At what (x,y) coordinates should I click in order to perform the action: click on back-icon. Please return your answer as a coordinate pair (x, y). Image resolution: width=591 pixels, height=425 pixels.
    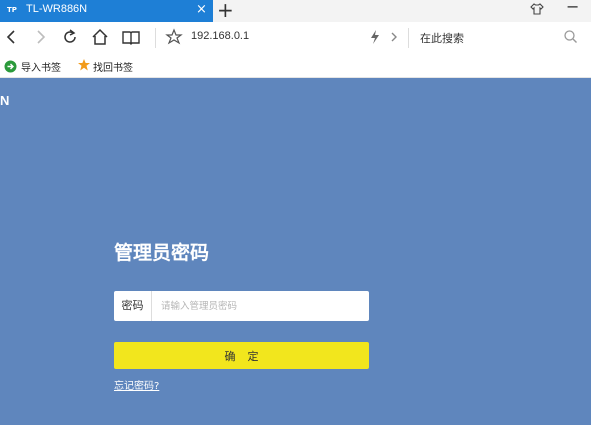
    Looking at the image, I should click on (12, 37).